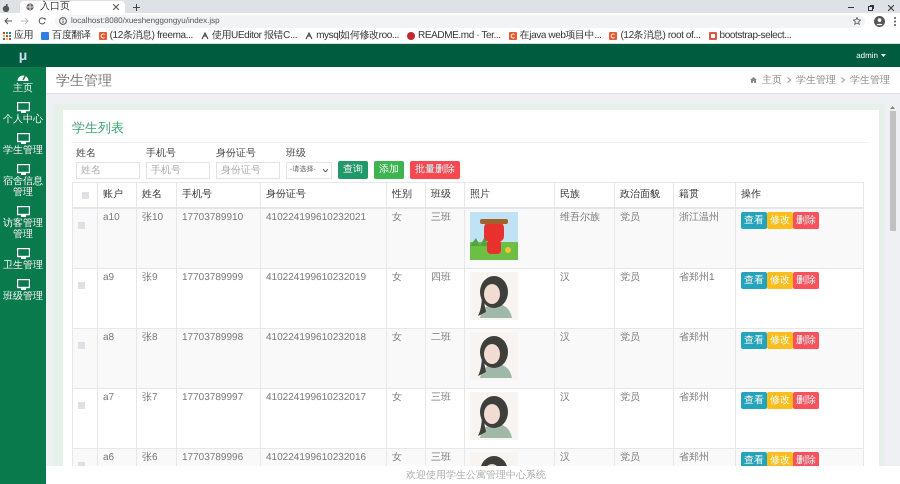 The image size is (900, 484). I want to click on input-field: 姓名, so click(108, 170).